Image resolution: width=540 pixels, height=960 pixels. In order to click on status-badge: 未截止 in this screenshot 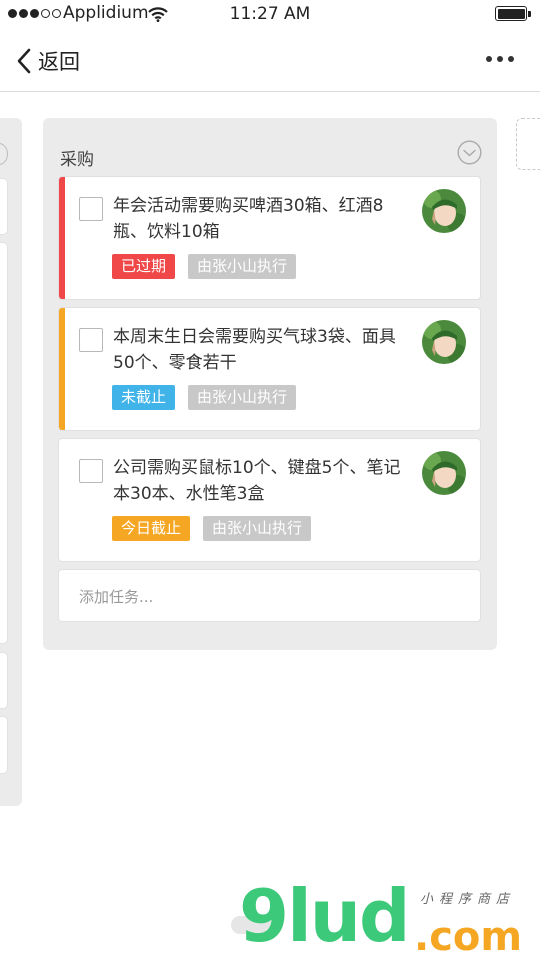, I will do `click(144, 397)`.